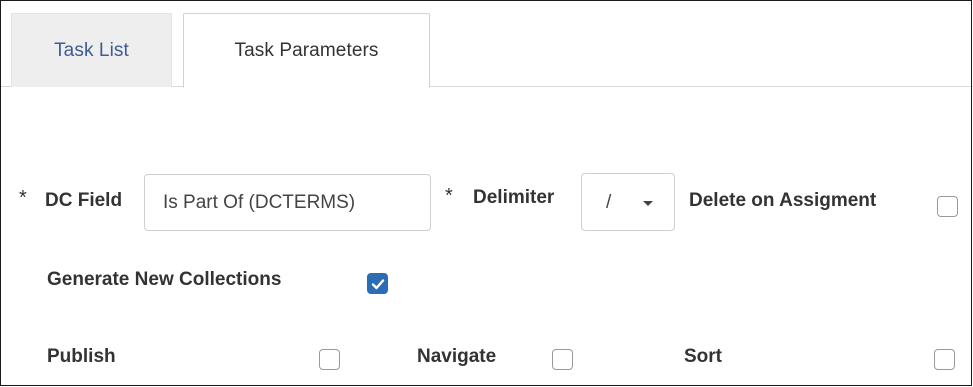  Describe the element at coordinates (947, 206) in the screenshot. I see `delete-on-assignment-checkbox` at that location.